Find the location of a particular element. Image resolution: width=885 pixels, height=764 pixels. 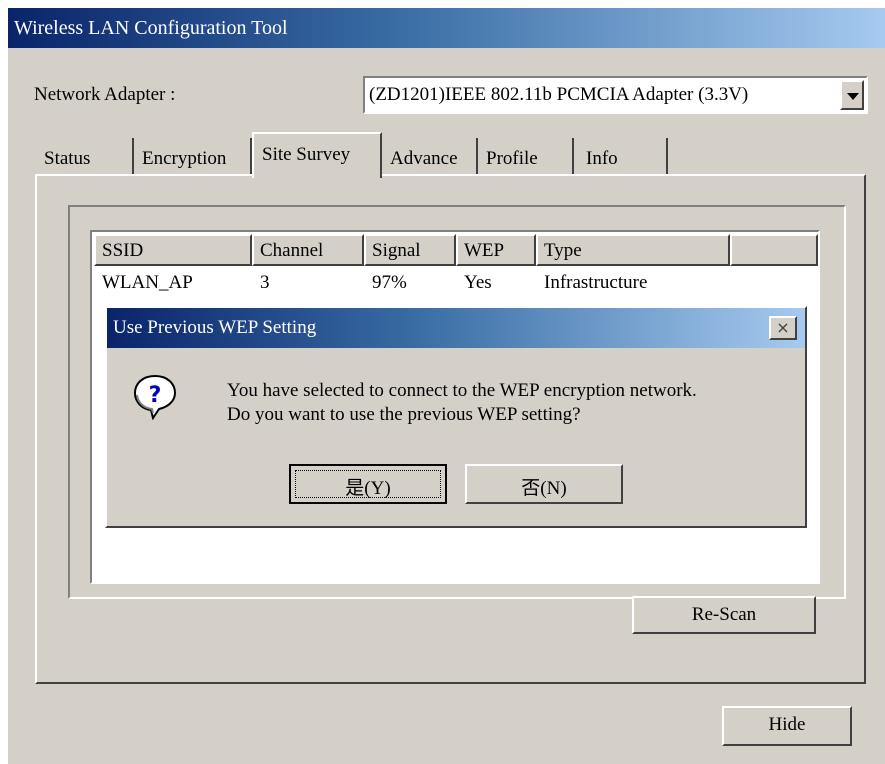

dropdown-button is located at coordinates (852, 95).